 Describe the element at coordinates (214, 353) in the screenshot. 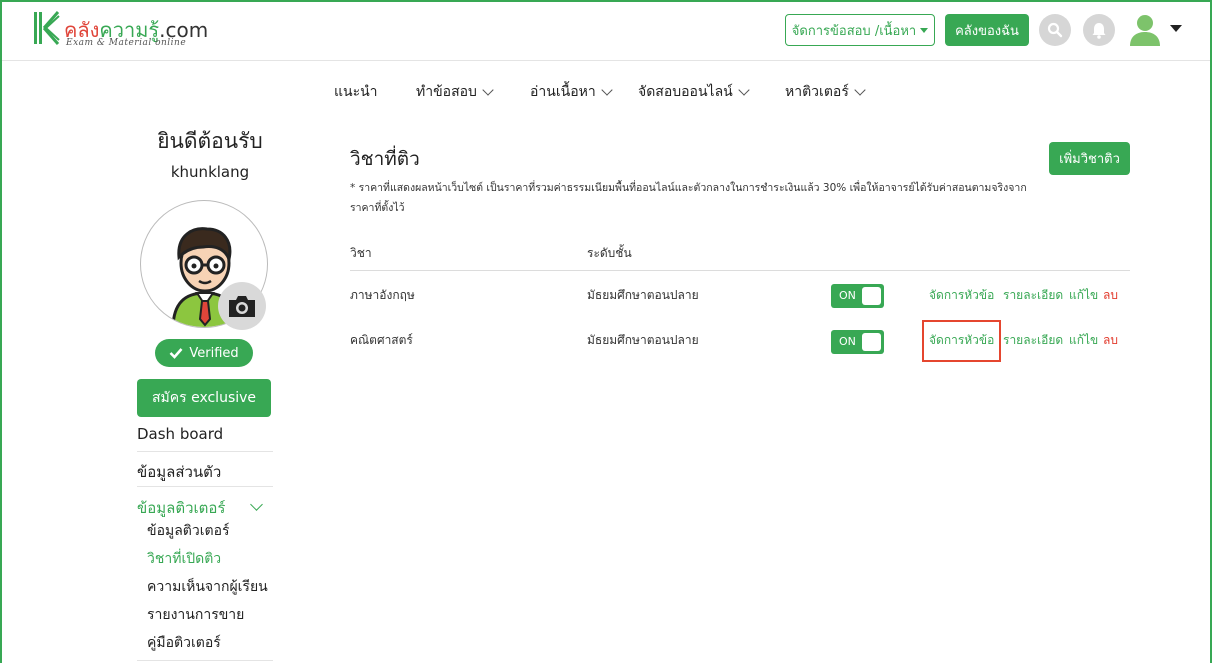

I see `verified-label: Verified` at that location.